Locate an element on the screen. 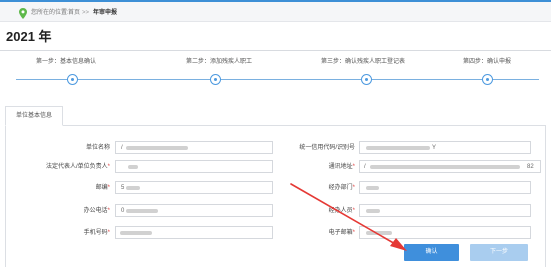  legal-rep-field is located at coordinates (194, 166).